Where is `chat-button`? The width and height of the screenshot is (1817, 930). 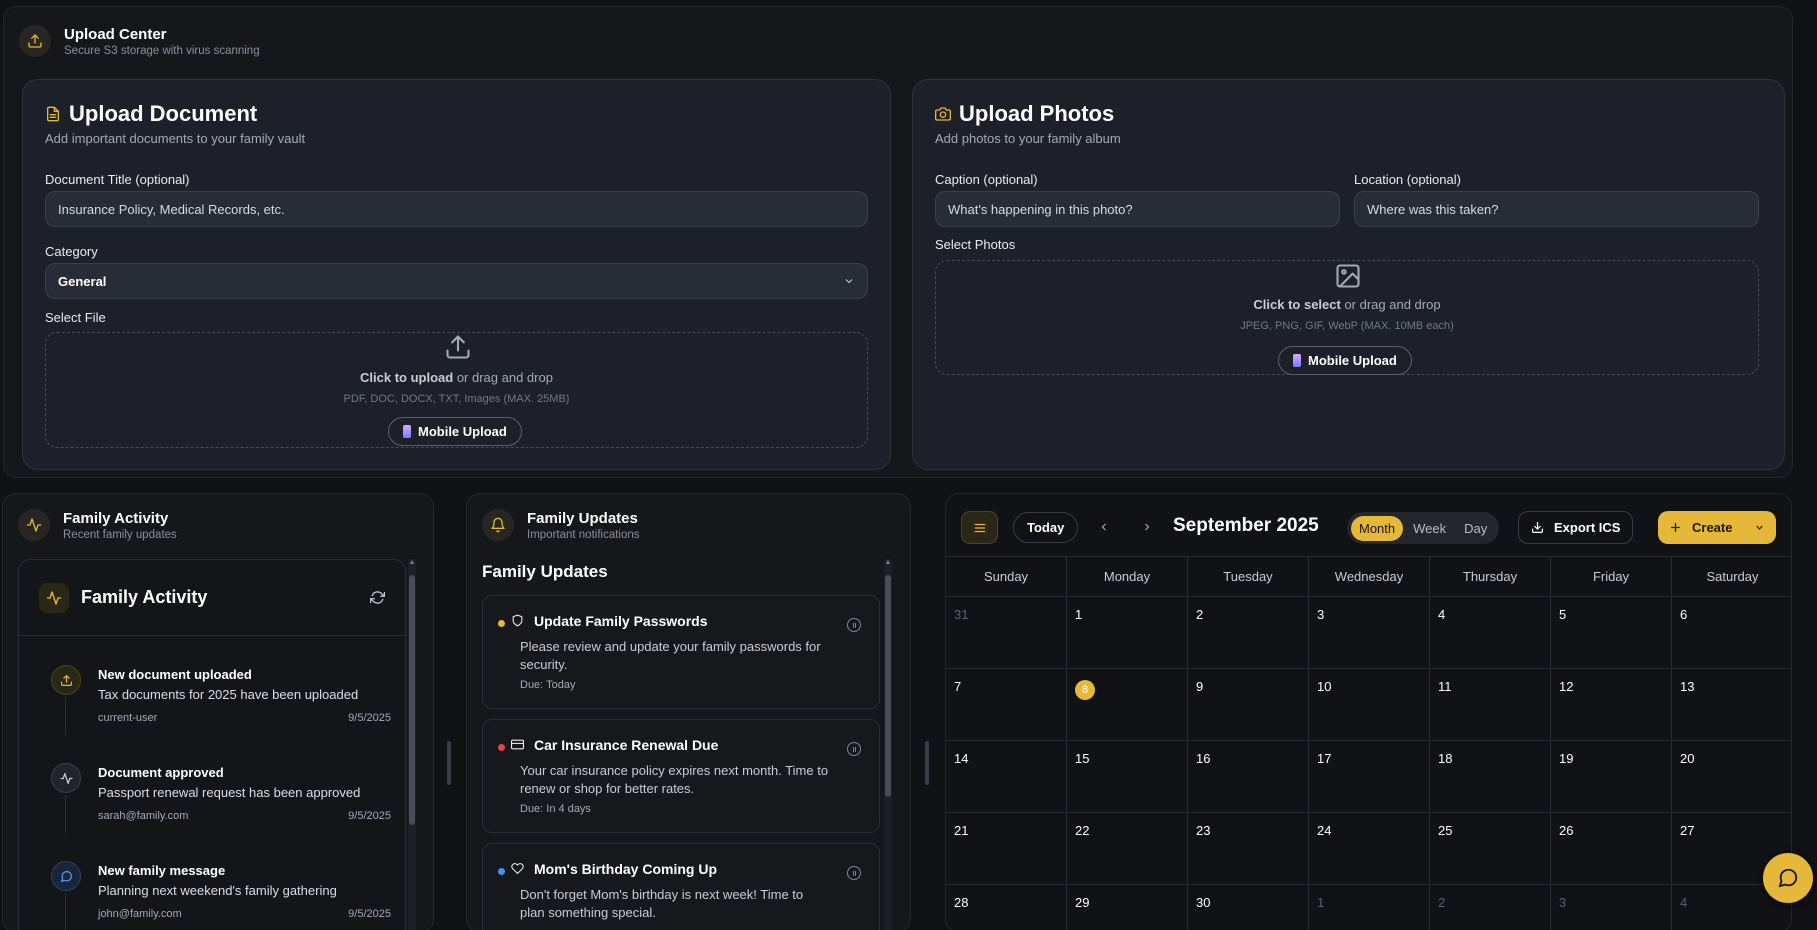
chat-button is located at coordinates (1788, 878).